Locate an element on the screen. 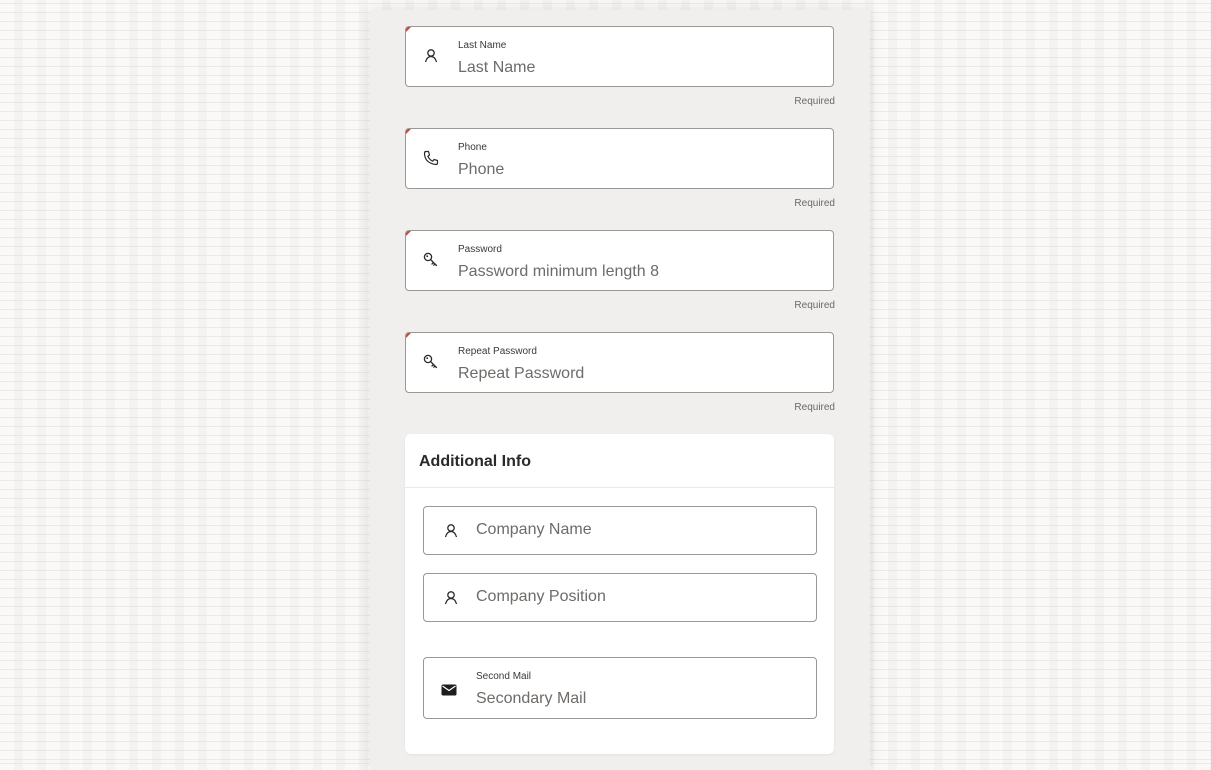 This screenshot has height=770, width=1211. last-name-helper: Required is located at coordinates (814, 101).